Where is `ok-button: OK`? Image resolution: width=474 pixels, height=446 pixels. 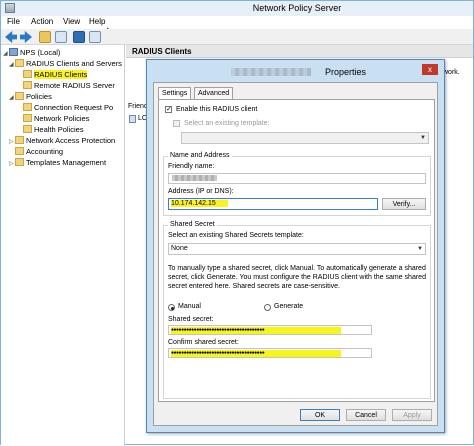 ok-button: OK is located at coordinates (320, 415).